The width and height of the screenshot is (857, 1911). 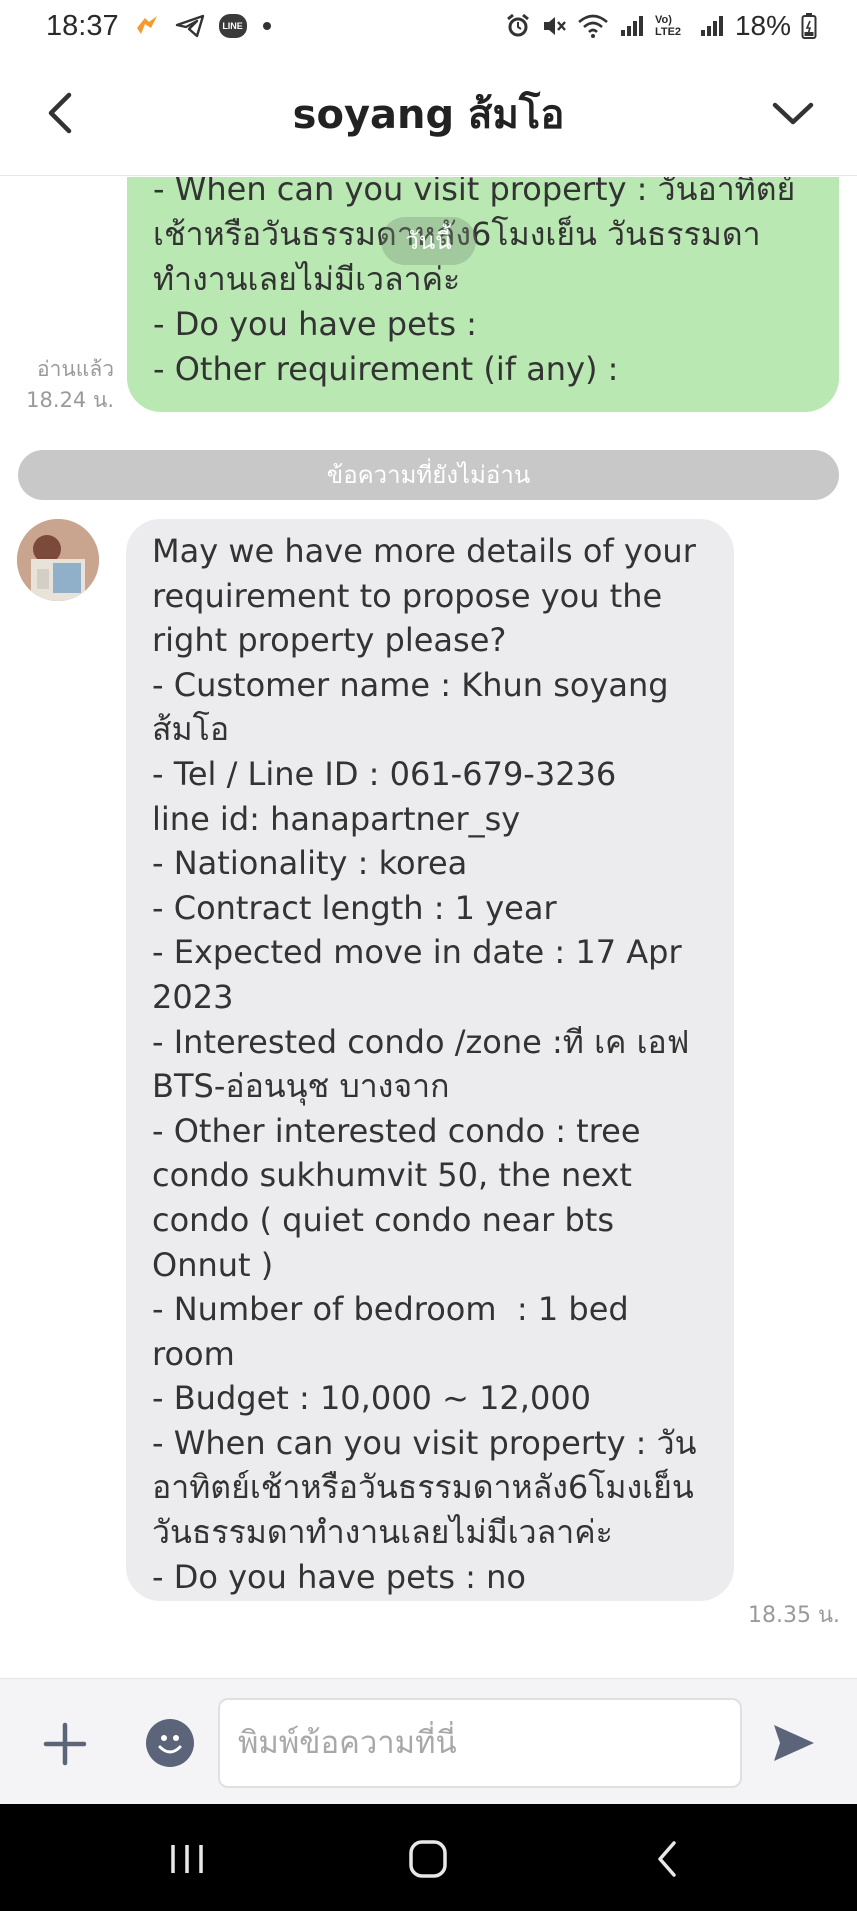 I want to click on read-receipt: อ่านแล้ว 18.24 น., so click(x=64, y=385).